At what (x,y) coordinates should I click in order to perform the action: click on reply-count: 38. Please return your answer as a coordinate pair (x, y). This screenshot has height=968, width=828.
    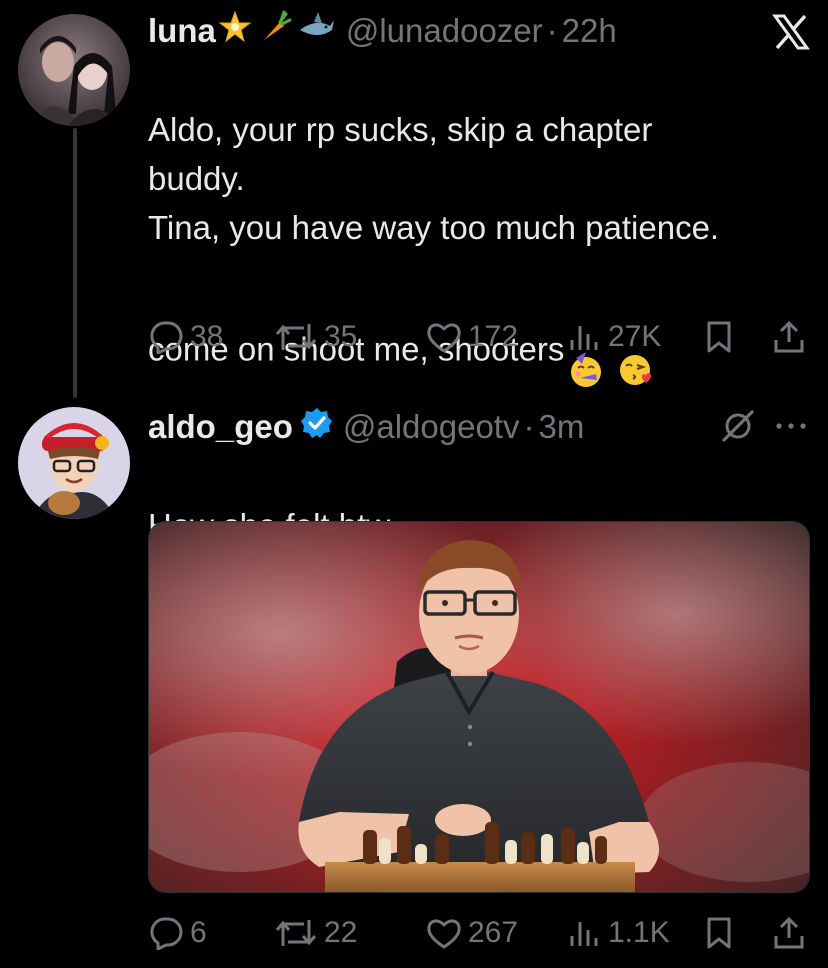
    Looking at the image, I should click on (207, 336).